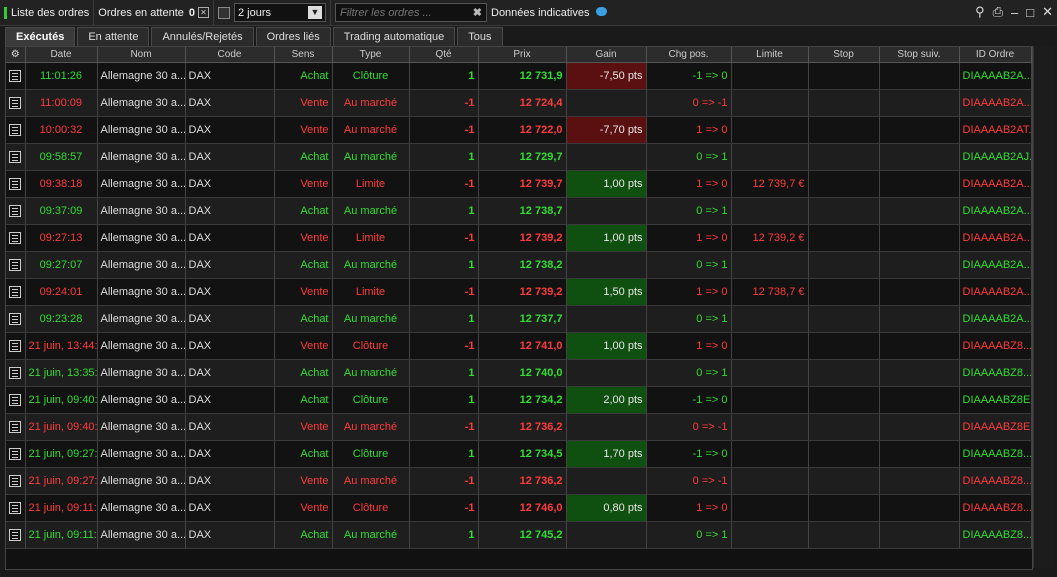  I want to click on tab-5: Tous, so click(480, 36).